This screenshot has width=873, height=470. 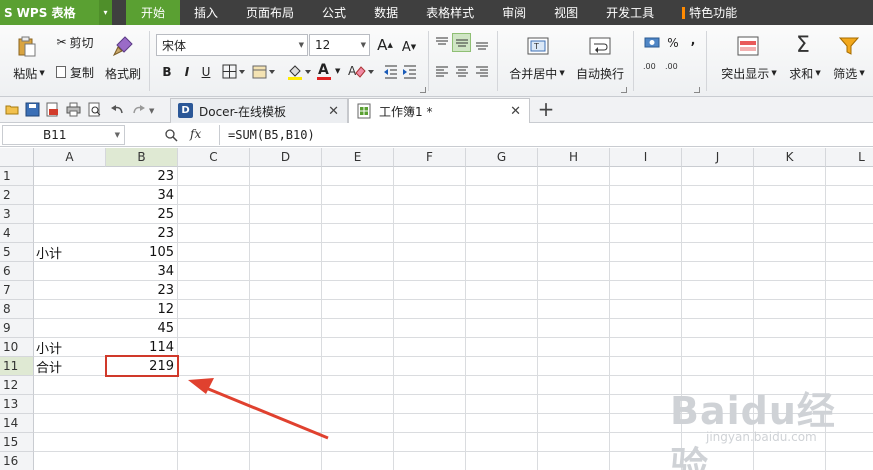 I want to click on shrink-font-button: A ▼, so click(x=409, y=47).